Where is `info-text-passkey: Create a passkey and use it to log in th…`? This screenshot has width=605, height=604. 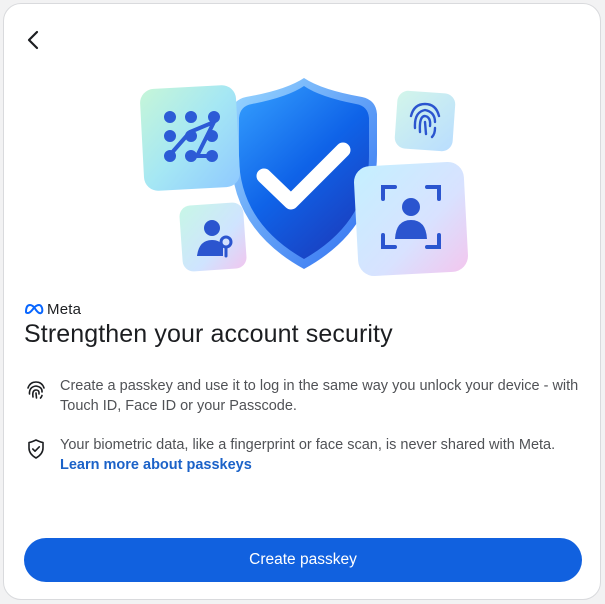
info-text-passkey: Create a passkey and use it to log in th… is located at coordinates (319, 396).